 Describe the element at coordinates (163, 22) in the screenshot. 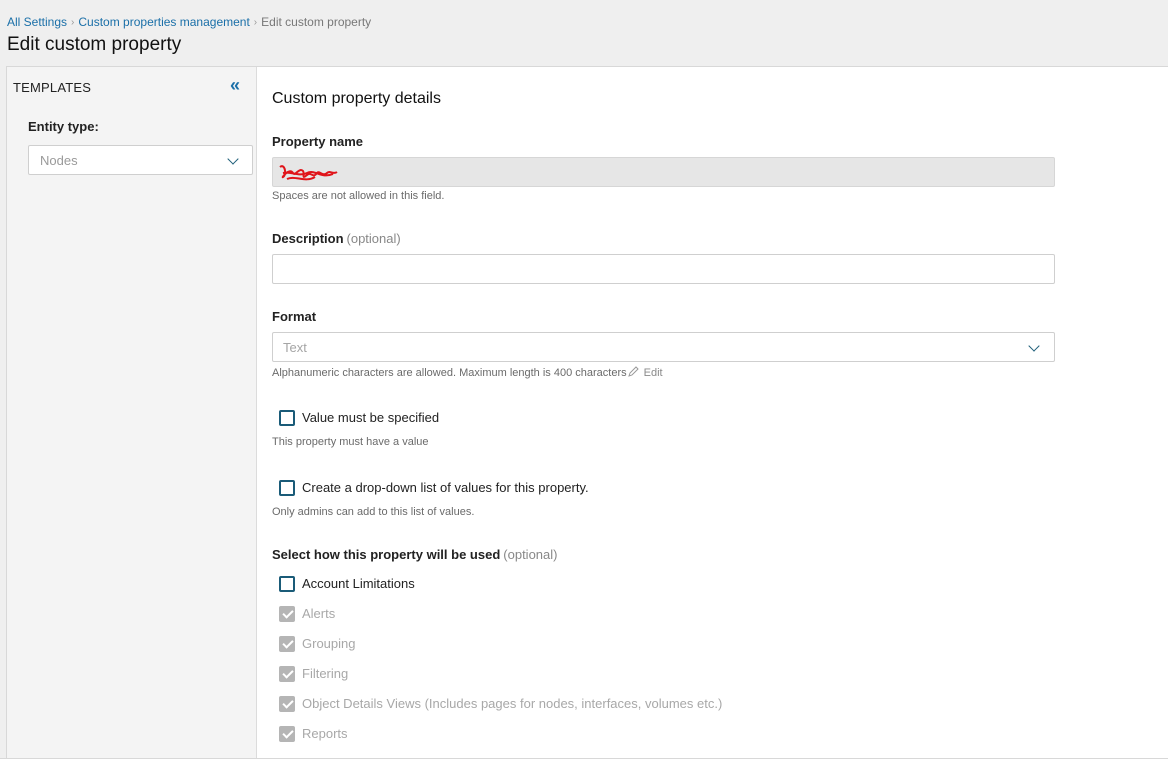

I see `breadcrumb-custom-properties: Custom properties management` at that location.